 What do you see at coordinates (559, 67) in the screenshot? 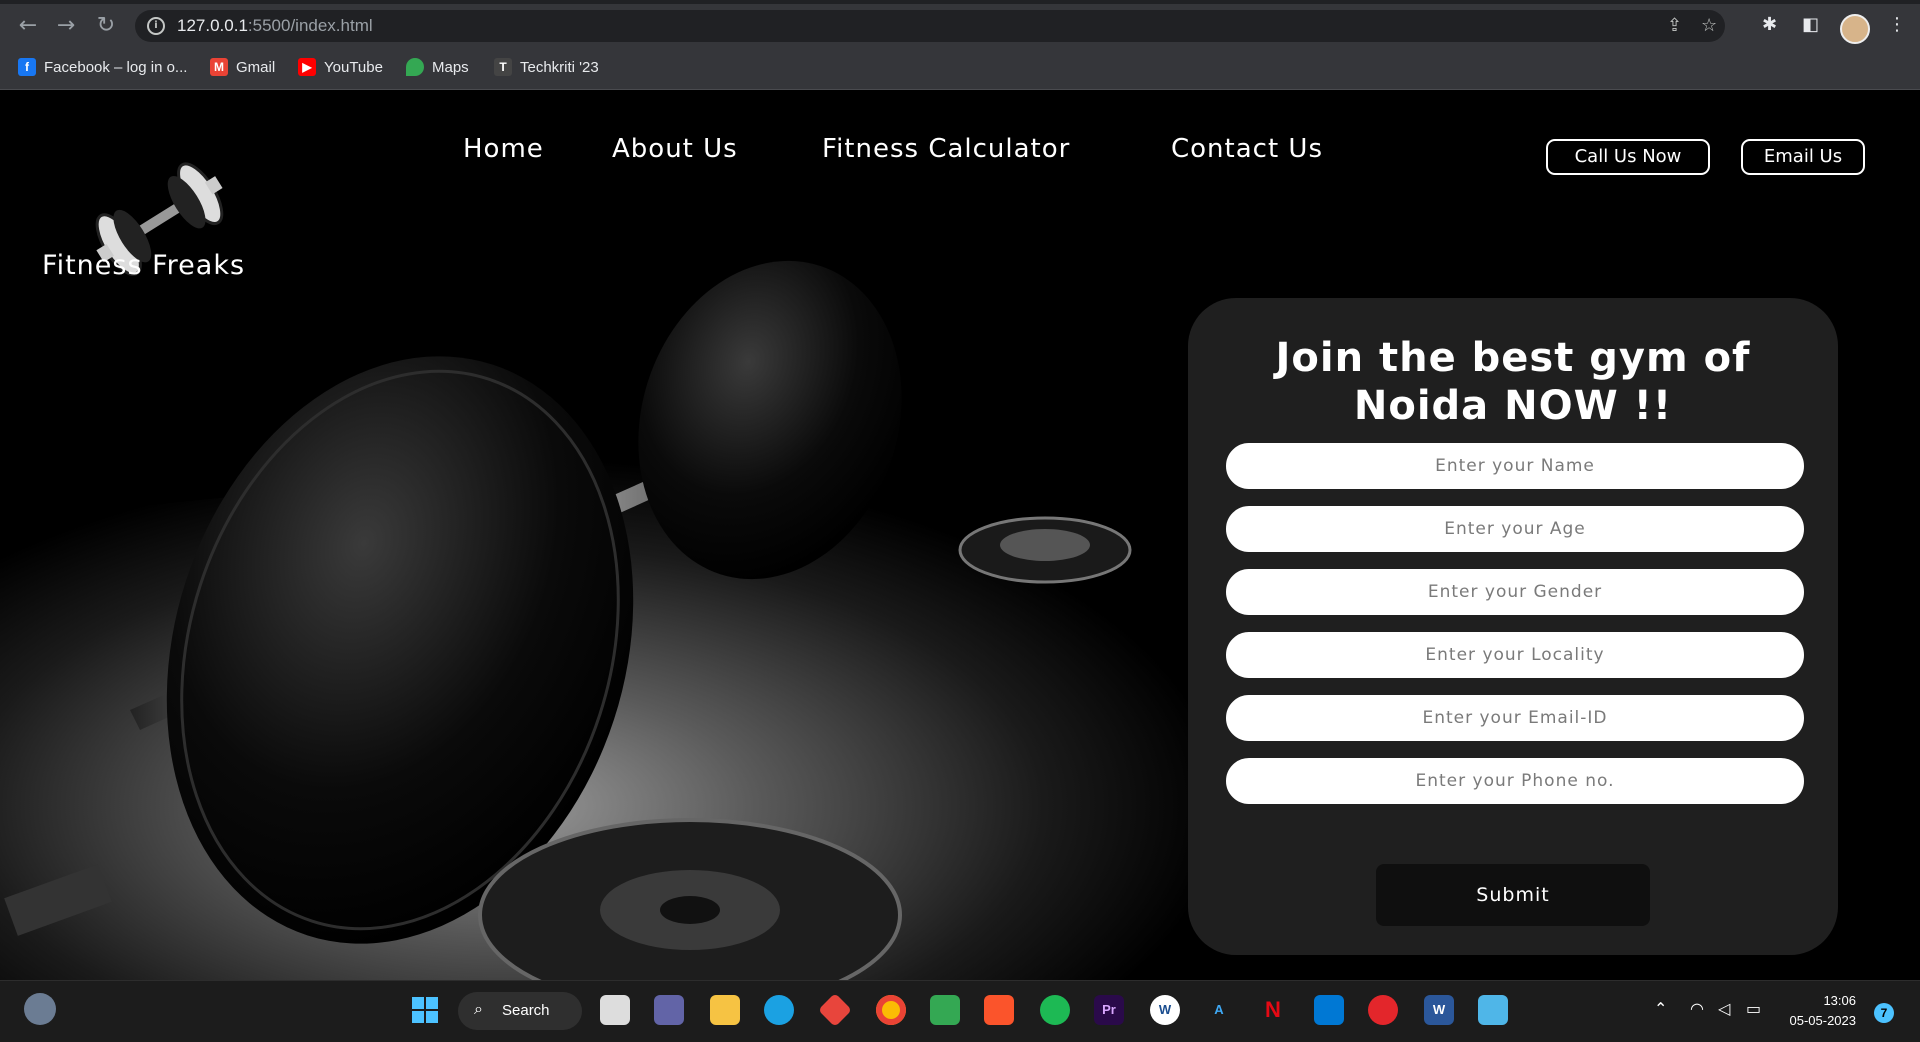
I see `bookmark-label: Techkriti '23` at bounding box center [559, 67].